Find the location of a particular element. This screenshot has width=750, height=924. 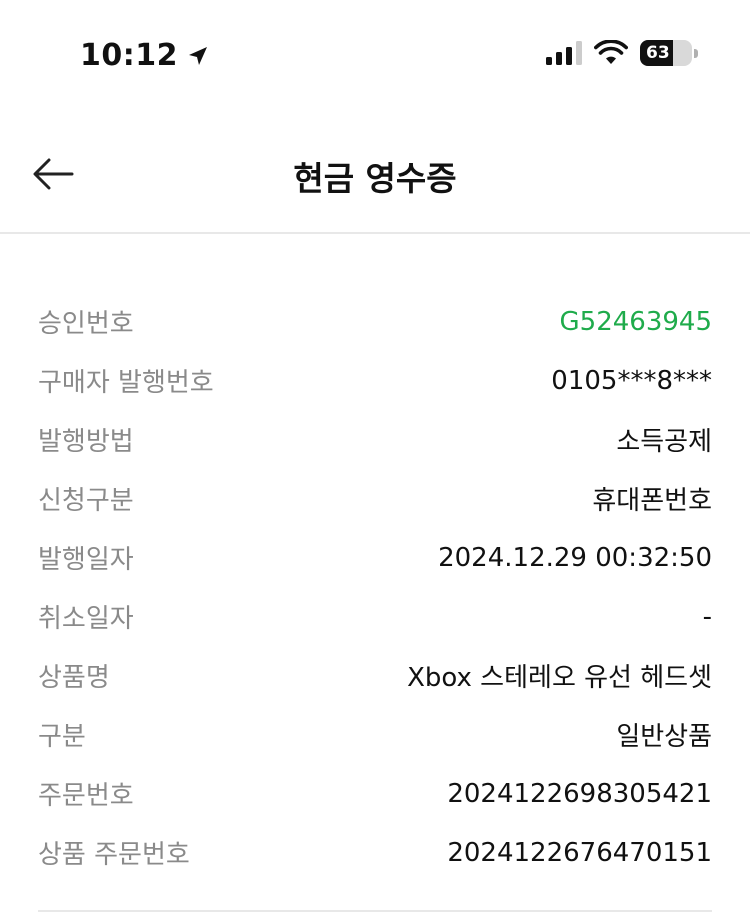

status-time-text: 10:12 is located at coordinates (129, 55).